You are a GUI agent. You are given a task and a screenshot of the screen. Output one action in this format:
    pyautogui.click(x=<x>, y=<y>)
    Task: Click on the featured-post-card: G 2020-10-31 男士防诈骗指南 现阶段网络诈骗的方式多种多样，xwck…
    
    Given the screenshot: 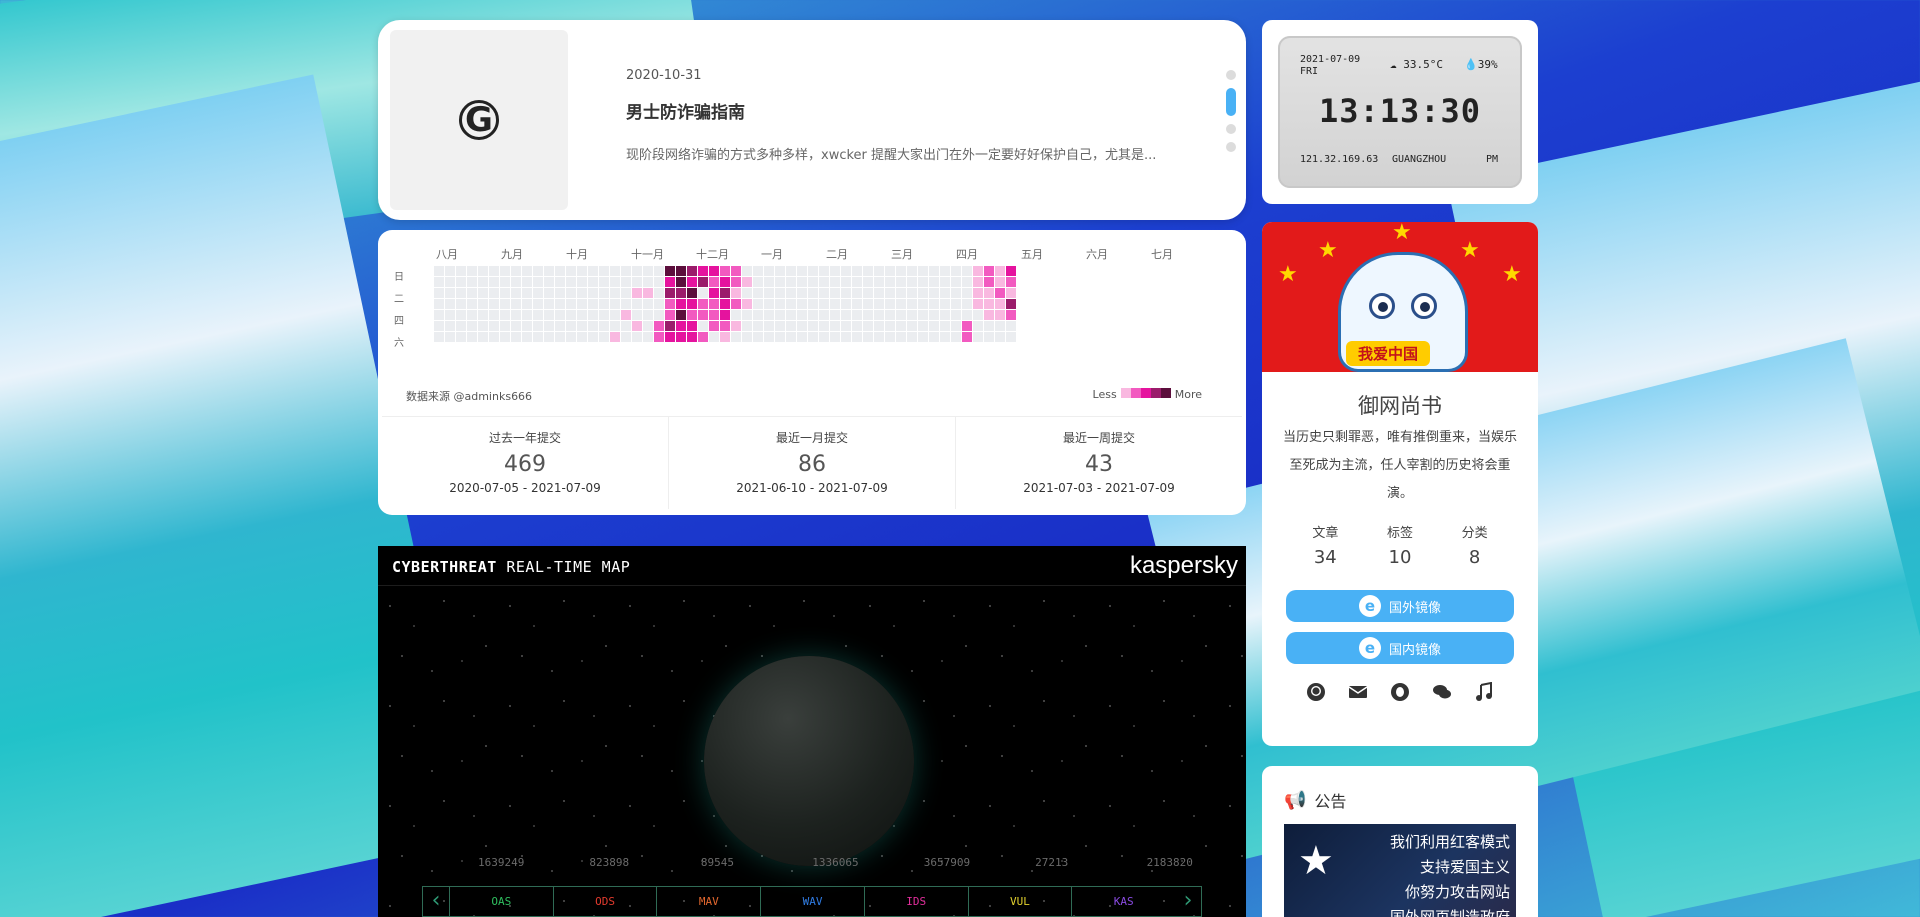 What is the action you would take?
    pyautogui.click(x=812, y=120)
    